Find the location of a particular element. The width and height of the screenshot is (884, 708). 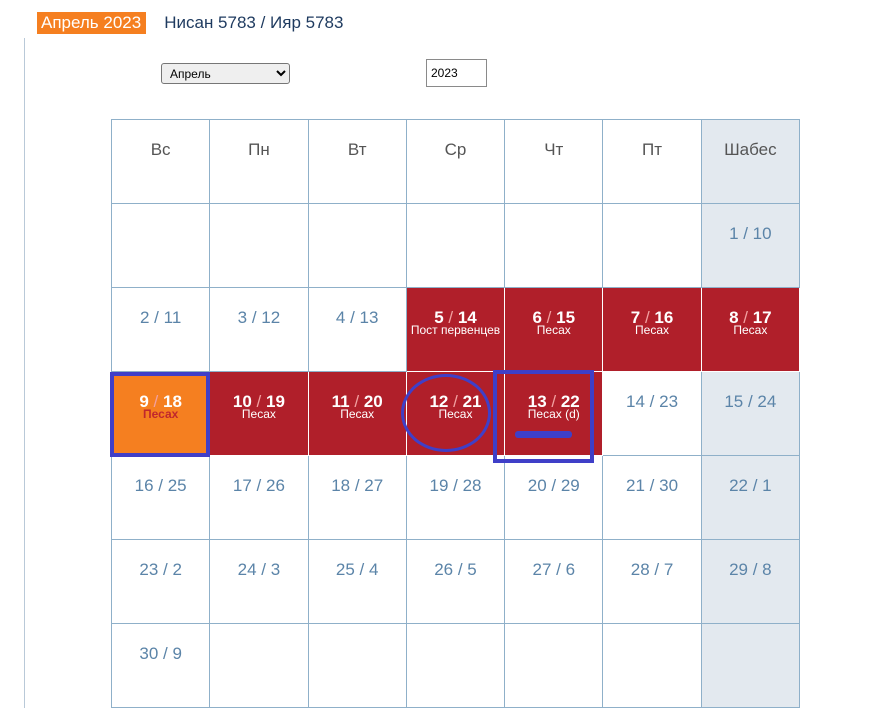

day-cell-tuesday: 18 / 27 is located at coordinates (357, 497).